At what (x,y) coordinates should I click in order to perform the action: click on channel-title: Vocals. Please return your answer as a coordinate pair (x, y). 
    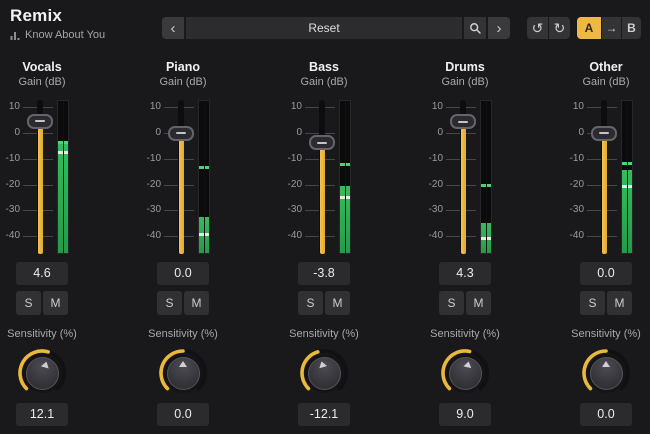
    Looking at the image, I should click on (42, 67).